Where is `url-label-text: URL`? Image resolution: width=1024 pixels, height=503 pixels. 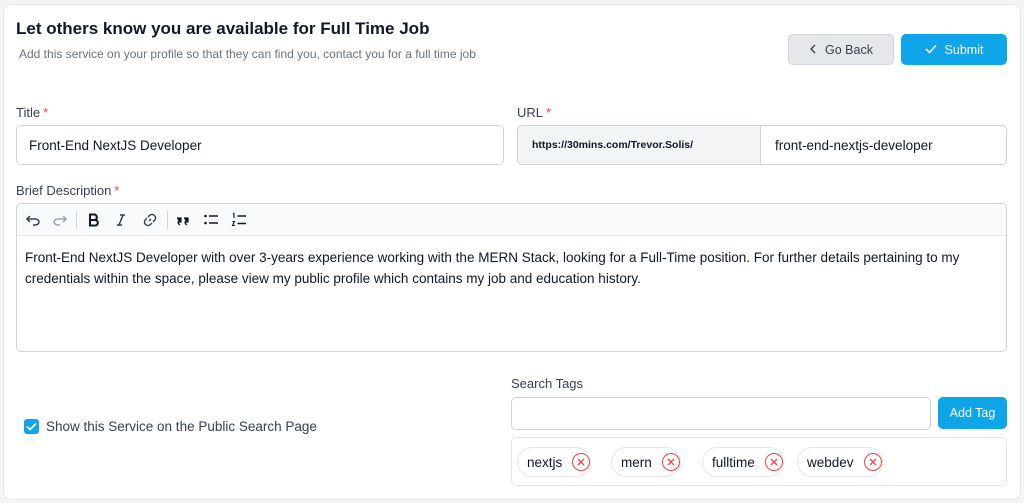
url-label-text: URL is located at coordinates (530, 112).